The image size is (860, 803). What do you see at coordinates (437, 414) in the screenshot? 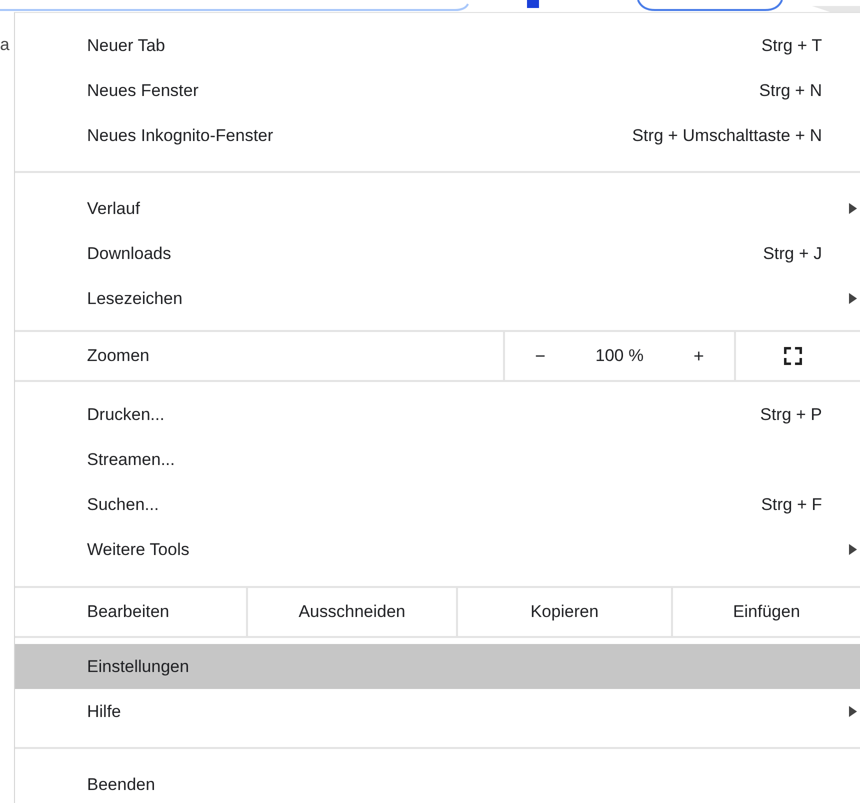
I see `menu-item: Drucken... Strg + P` at bounding box center [437, 414].